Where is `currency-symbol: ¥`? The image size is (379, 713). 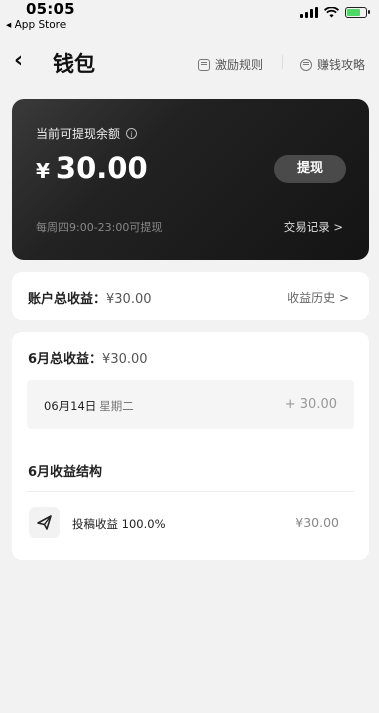
currency-symbol: ¥ is located at coordinates (43, 171).